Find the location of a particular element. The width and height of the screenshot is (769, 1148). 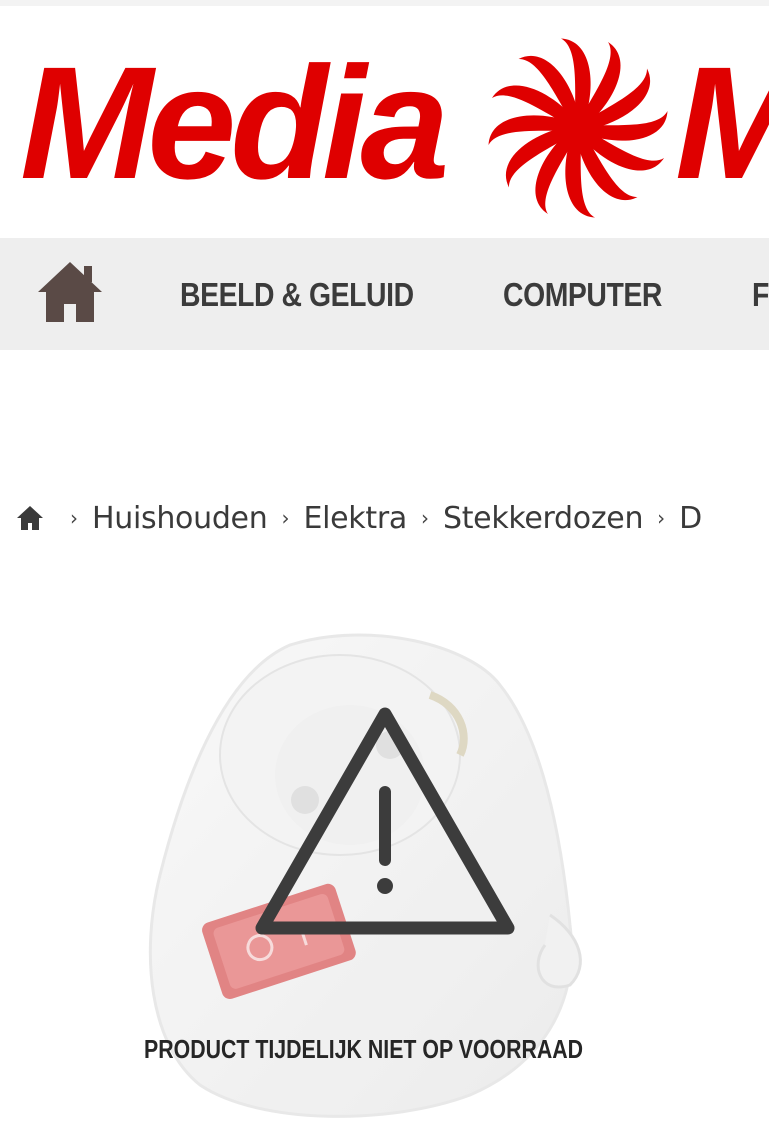

breadcrumb-item-d: D is located at coordinates (690, 518).